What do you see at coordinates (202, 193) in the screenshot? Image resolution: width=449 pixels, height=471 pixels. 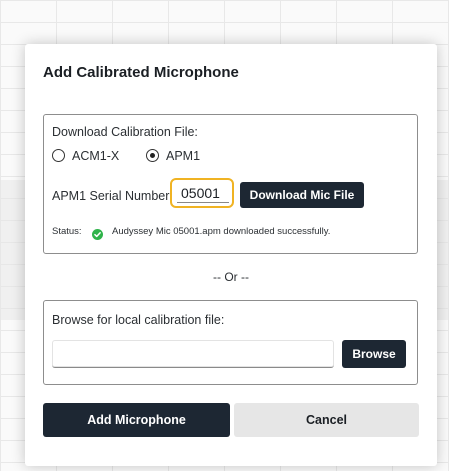 I see `serial-number-input: 05001` at bounding box center [202, 193].